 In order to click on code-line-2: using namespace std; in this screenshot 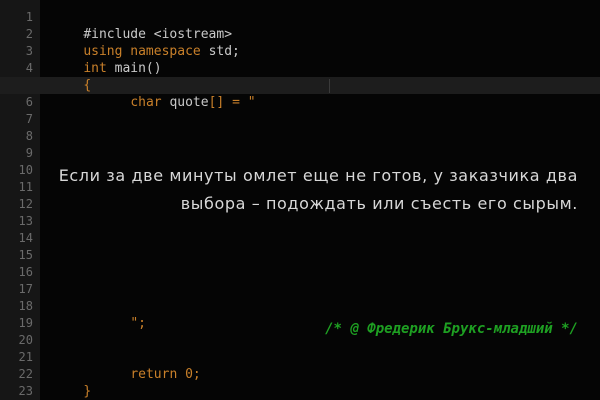, I will do `click(146, 42)`.